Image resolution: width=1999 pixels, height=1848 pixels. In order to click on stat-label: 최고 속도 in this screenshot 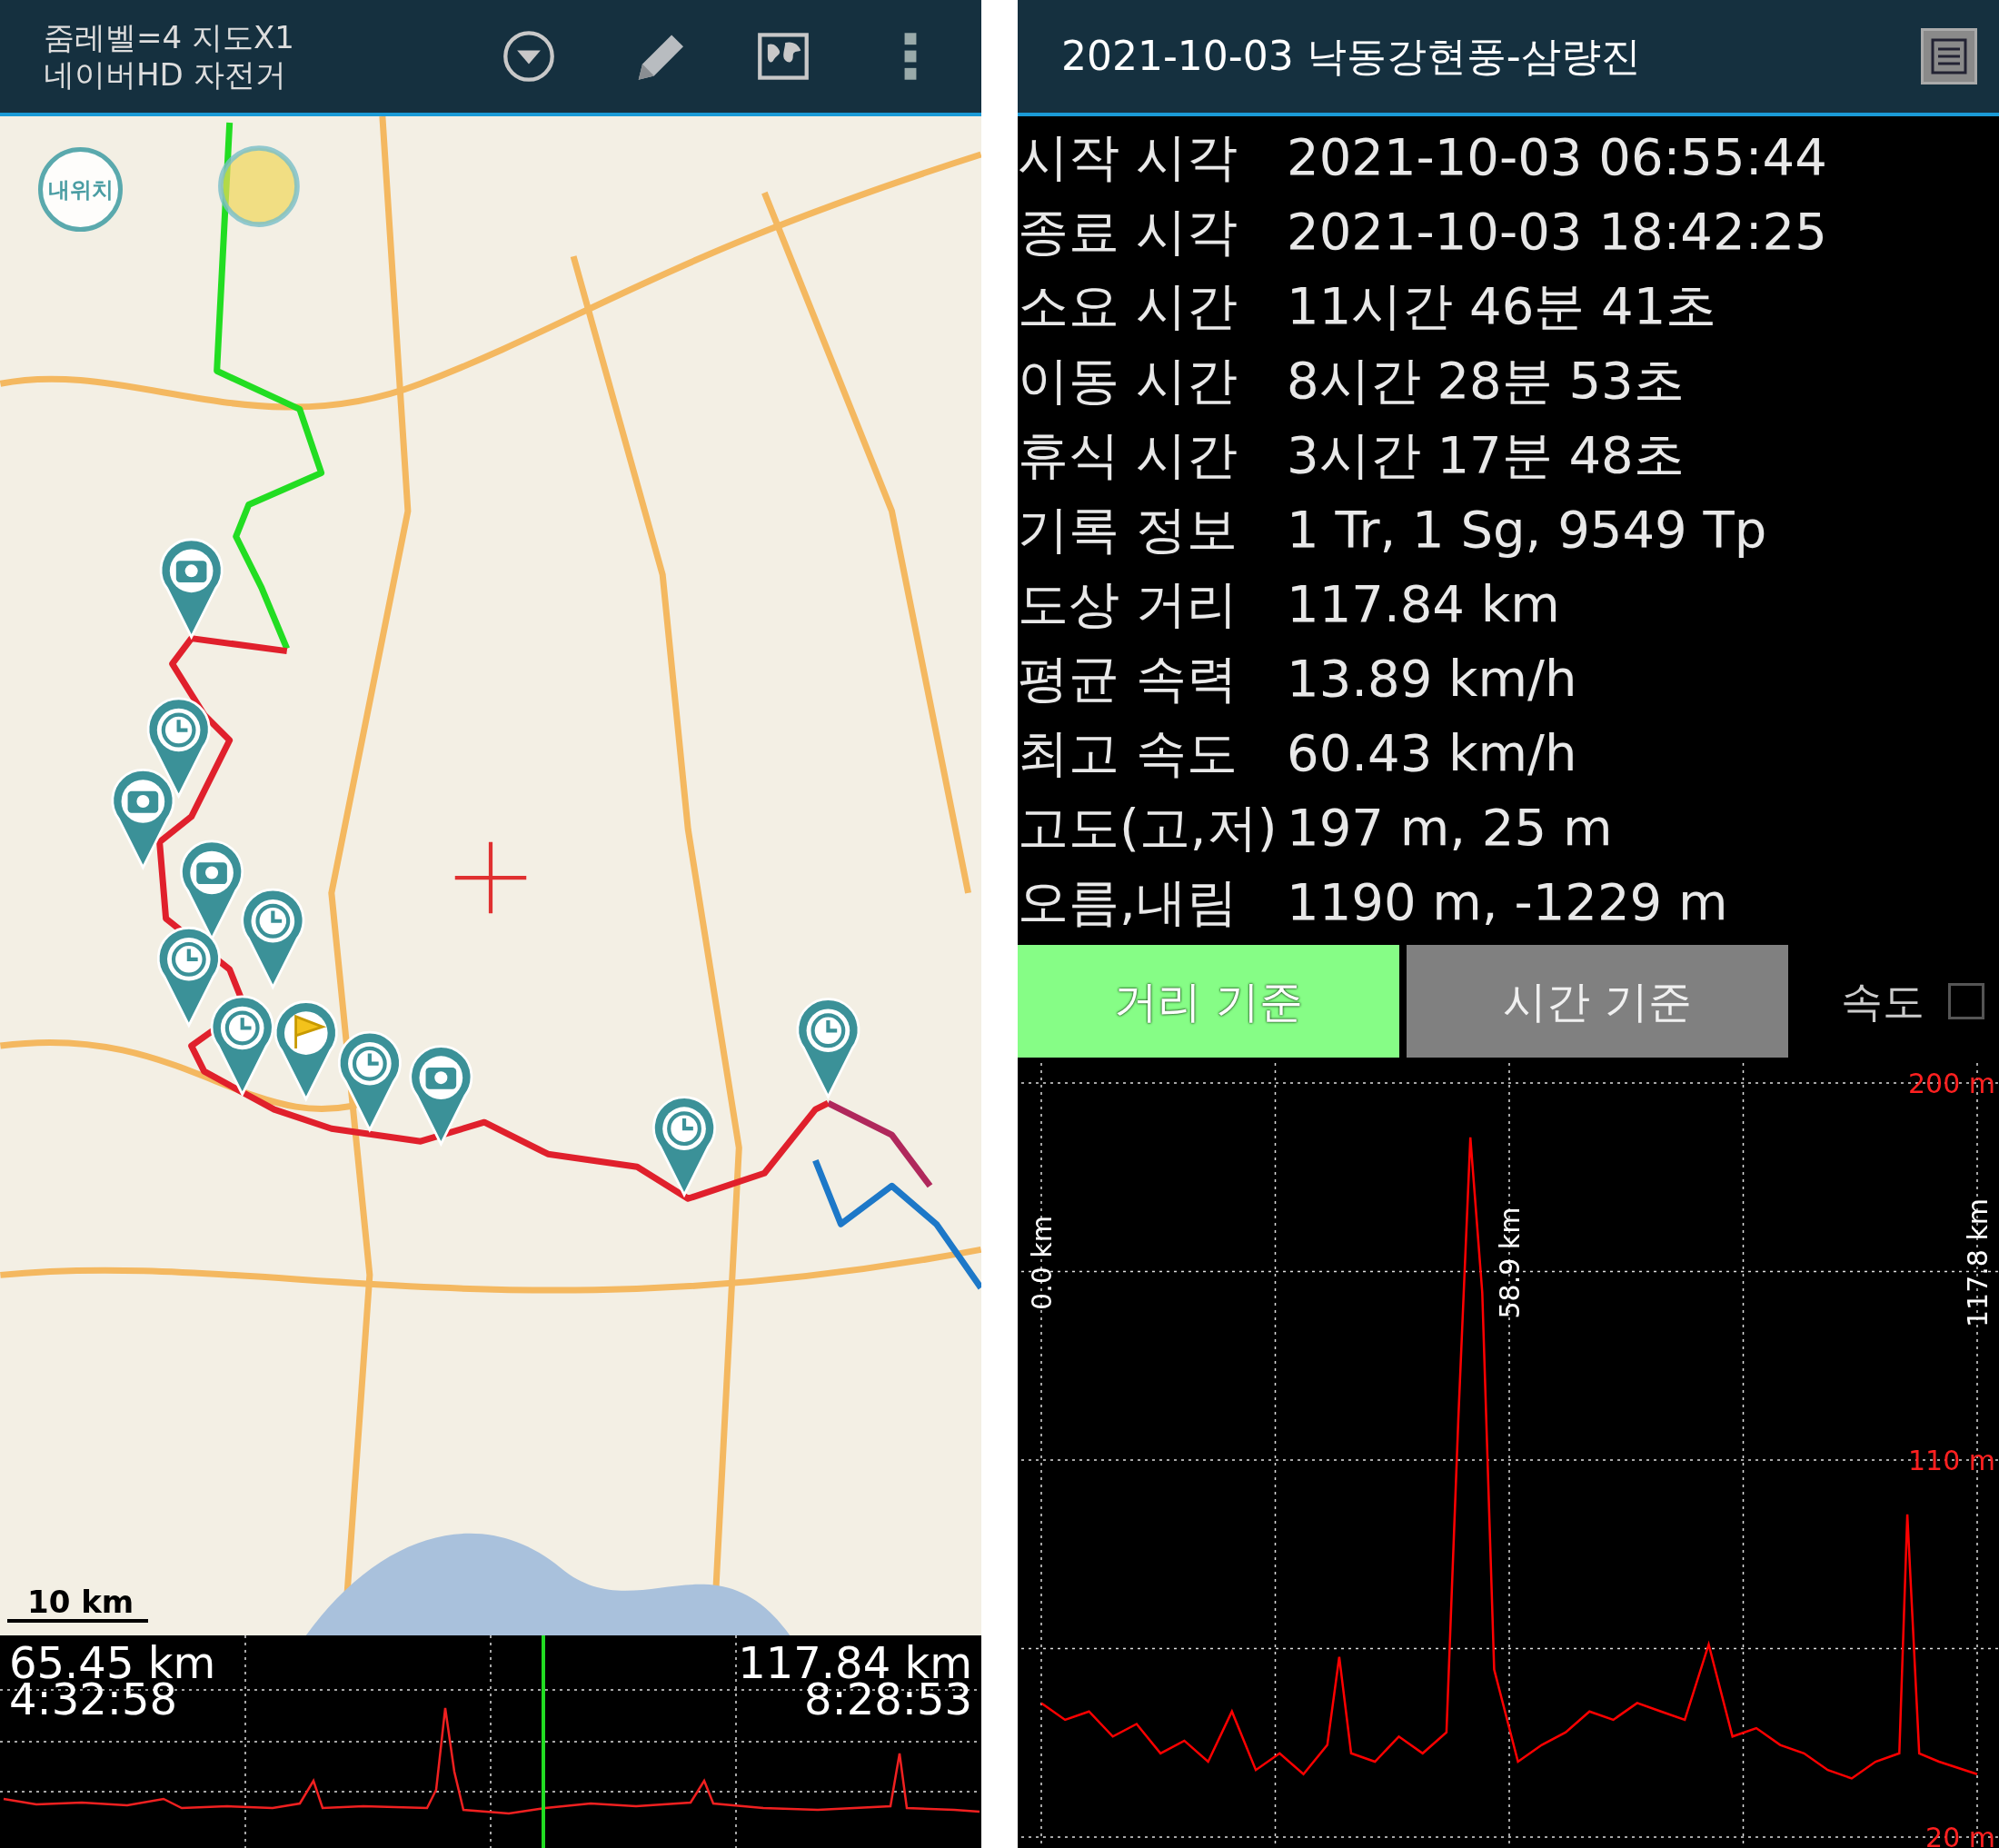, I will do `click(1128, 753)`.